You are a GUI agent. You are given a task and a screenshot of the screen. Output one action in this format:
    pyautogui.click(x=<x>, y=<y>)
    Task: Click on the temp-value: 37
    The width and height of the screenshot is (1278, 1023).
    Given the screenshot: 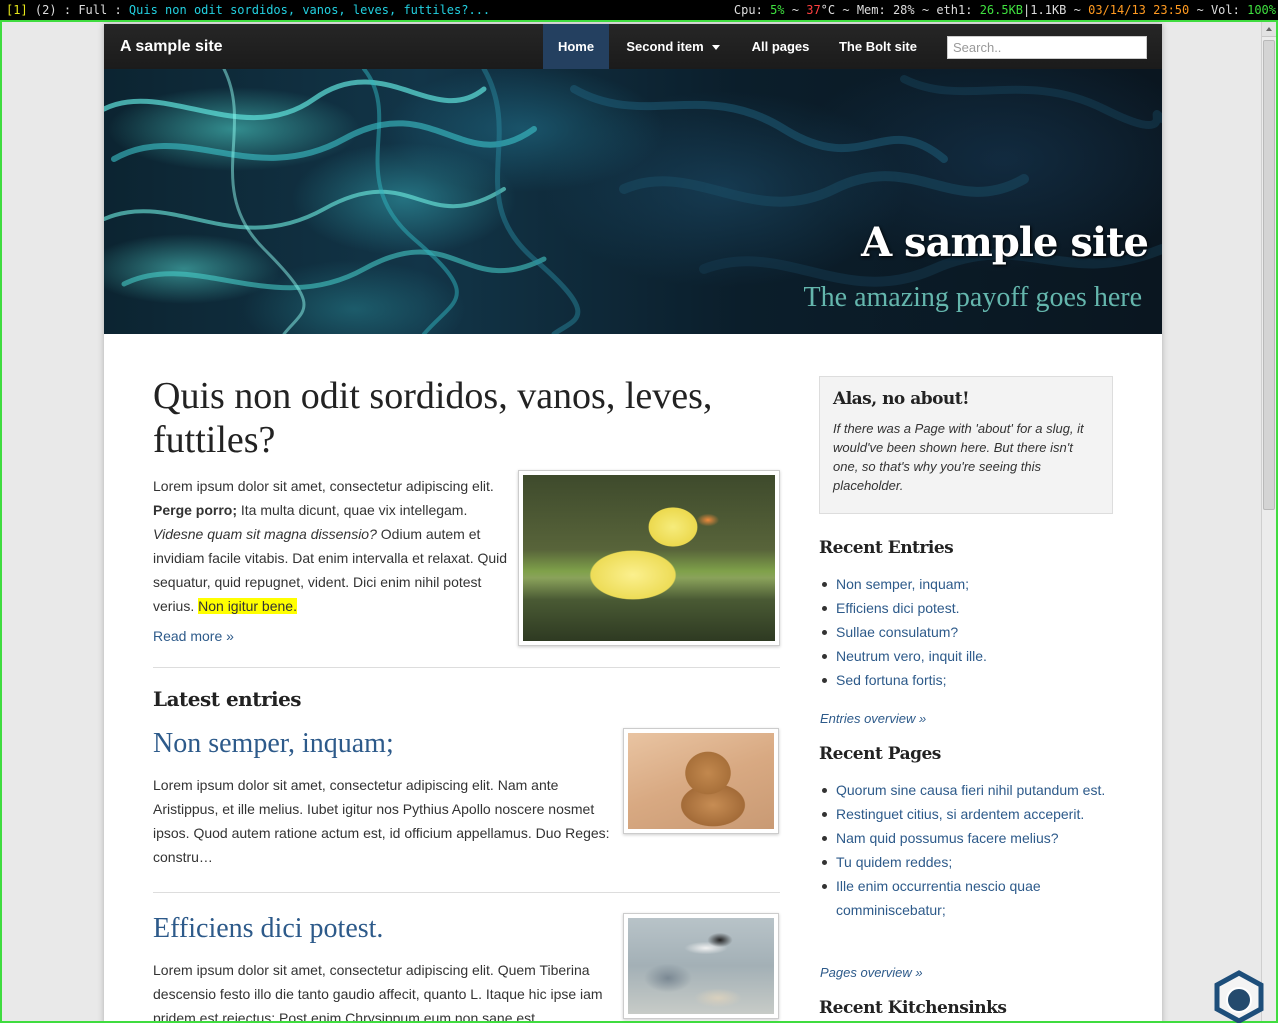 What is the action you would take?
    pyautogui.click(x=813, y=10)
    